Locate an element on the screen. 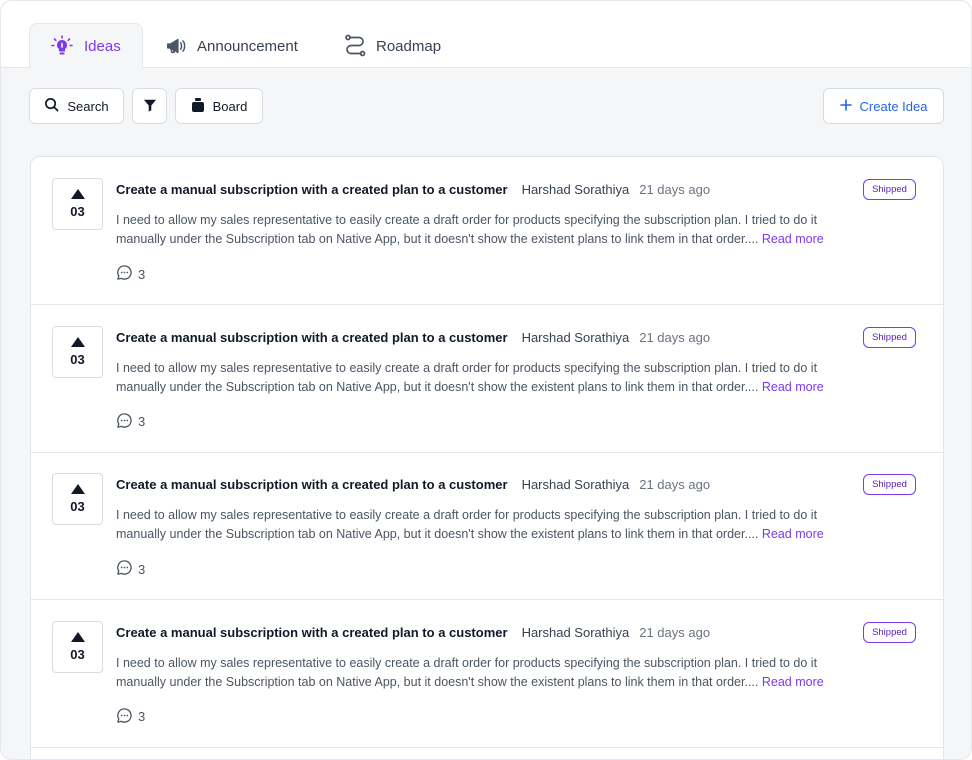 This screenshot has width=972, height=760. plus-icon is located at coordinates (845, 106).